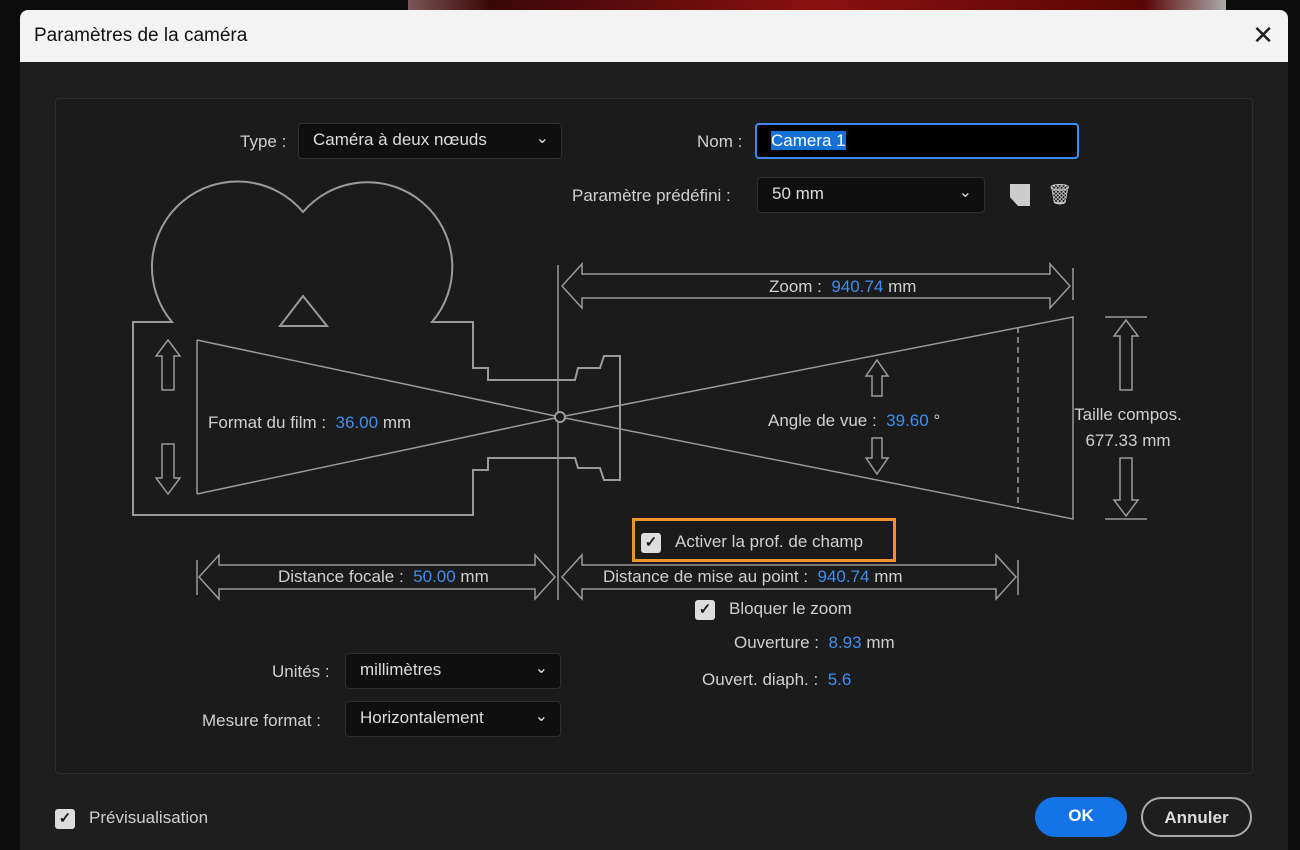 This screenshot has height=850, width=1300. Describe the element at coordinates (149, 817) in the screenshot. I see `preview-label: Prévisualisation` at that location.